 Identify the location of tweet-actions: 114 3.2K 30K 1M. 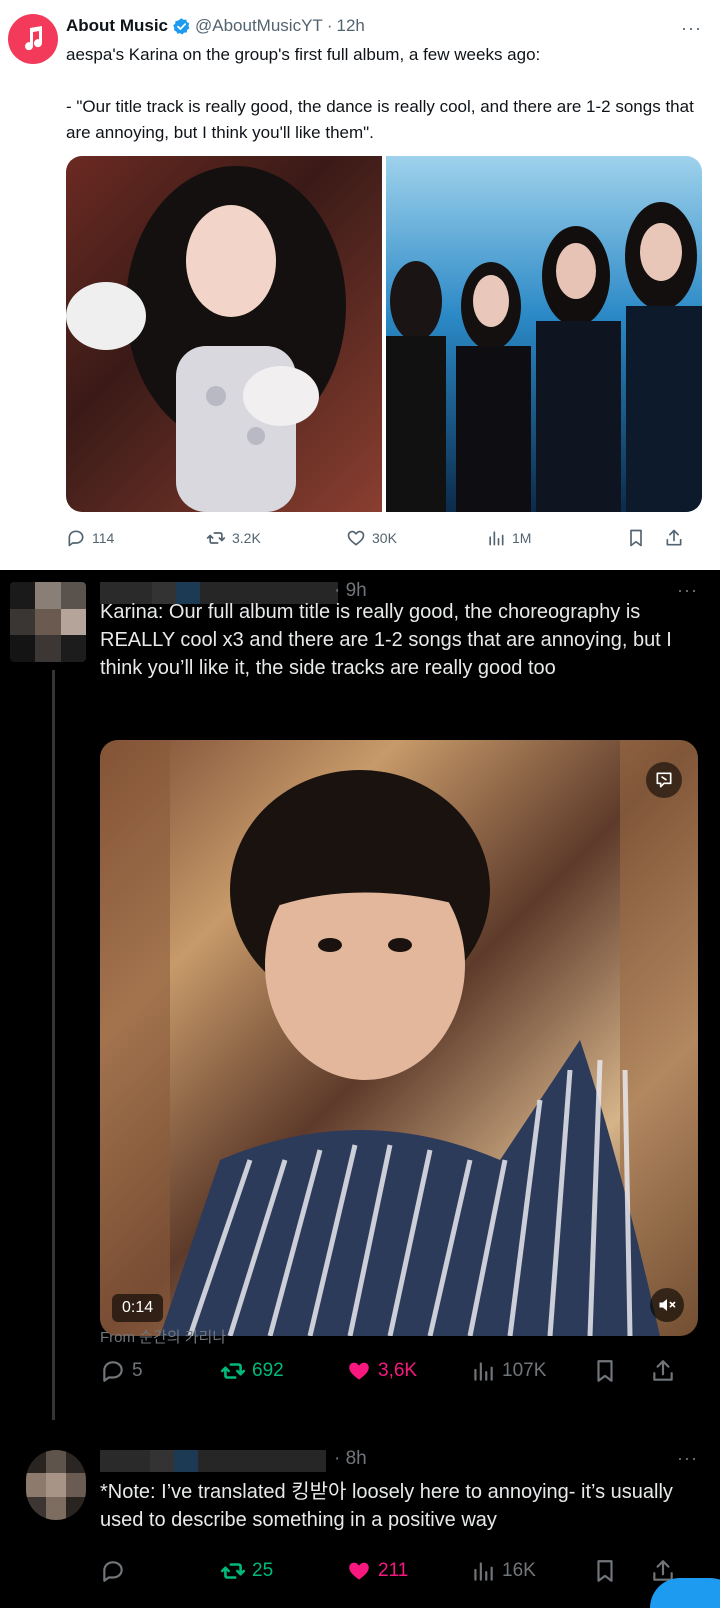
(384, 540).